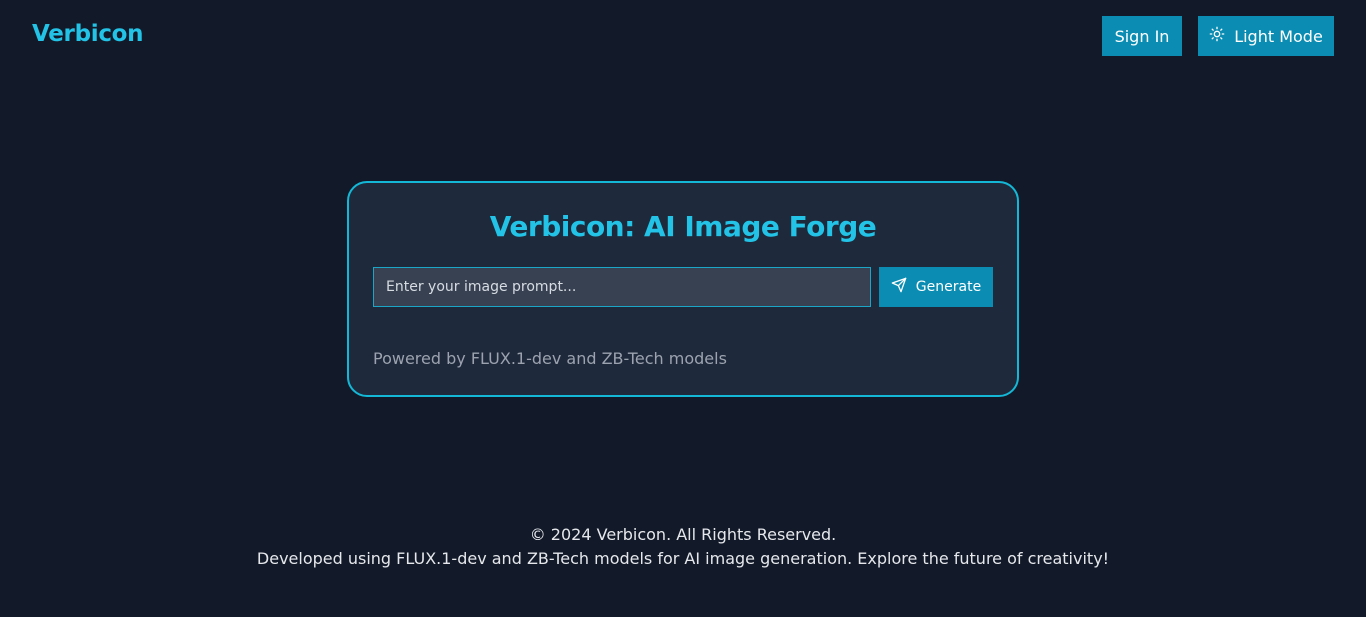 Image resolution: width=1366 pixels, height=617 pixels. Describe the element at coordinates (1217, 36) in the screenshot. I see `sun-icon` at that location.